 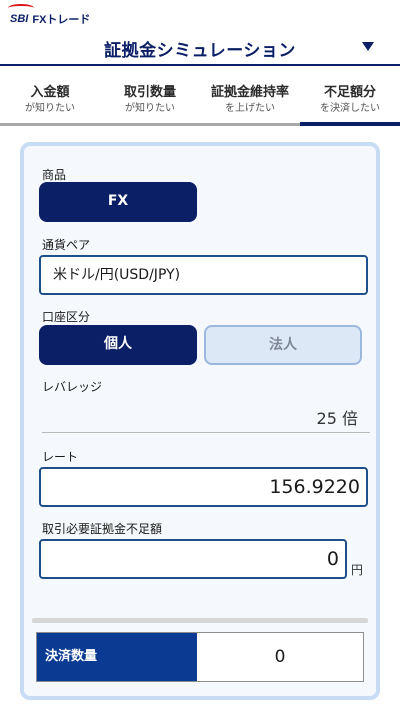 I want to click on tab-label: 取引数量, so click(x=149, y=92).